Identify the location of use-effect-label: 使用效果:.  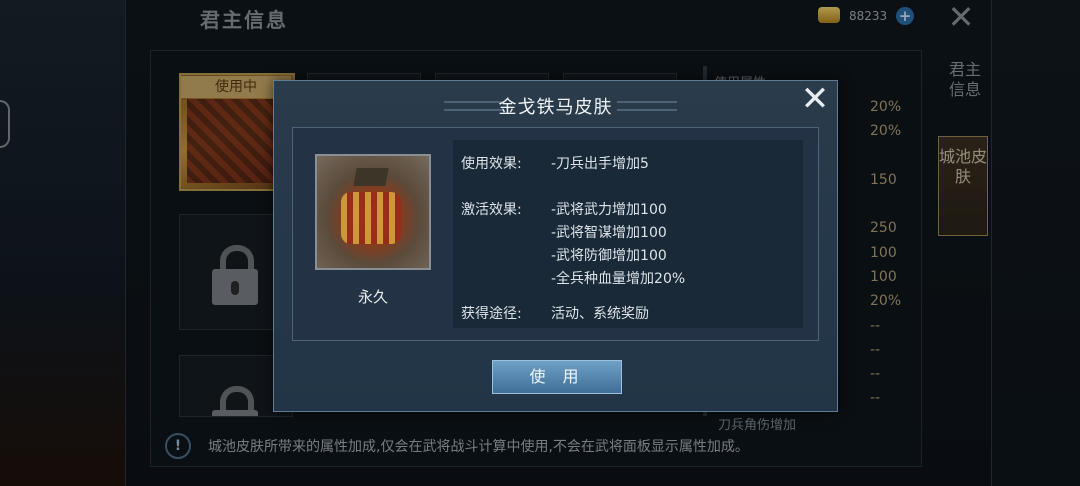
(491, 164).